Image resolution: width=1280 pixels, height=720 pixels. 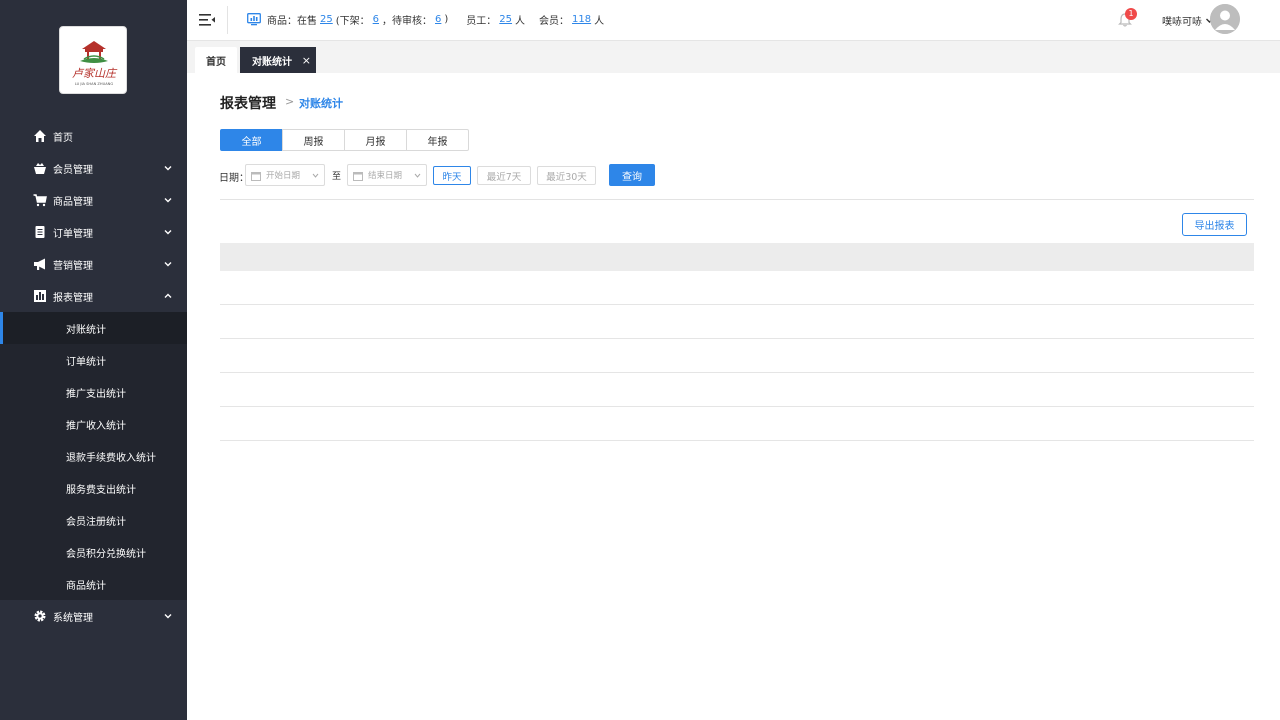 I want to click on submenu-label: 推广收入统计, so click(x=96, y=426).